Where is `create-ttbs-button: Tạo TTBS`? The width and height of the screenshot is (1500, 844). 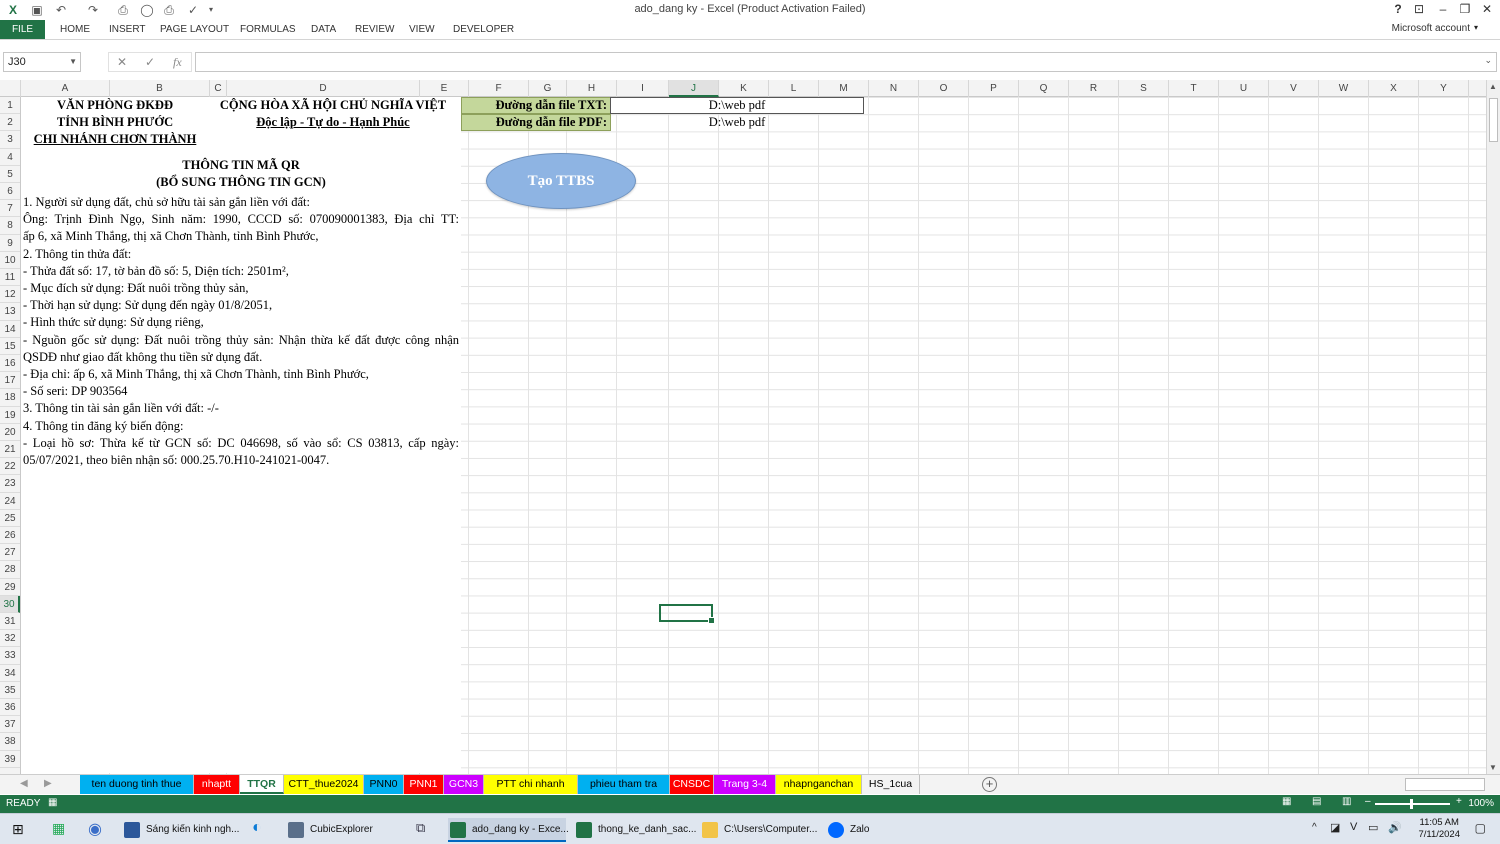 create-ttbs-button: Tạo TTBS is located at coordinates (561, 181).